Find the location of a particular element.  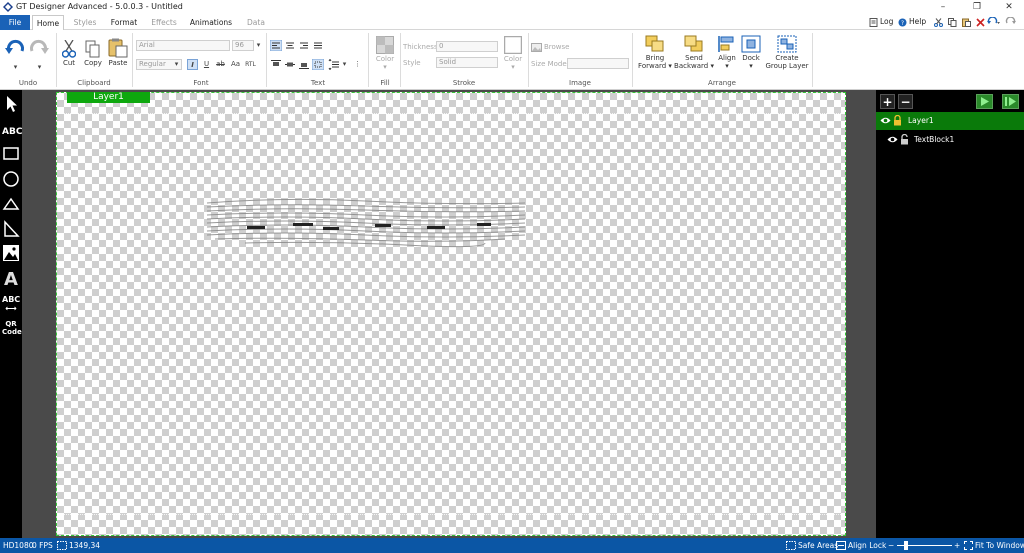

unlock-icon is located at coordinates (904, 139).